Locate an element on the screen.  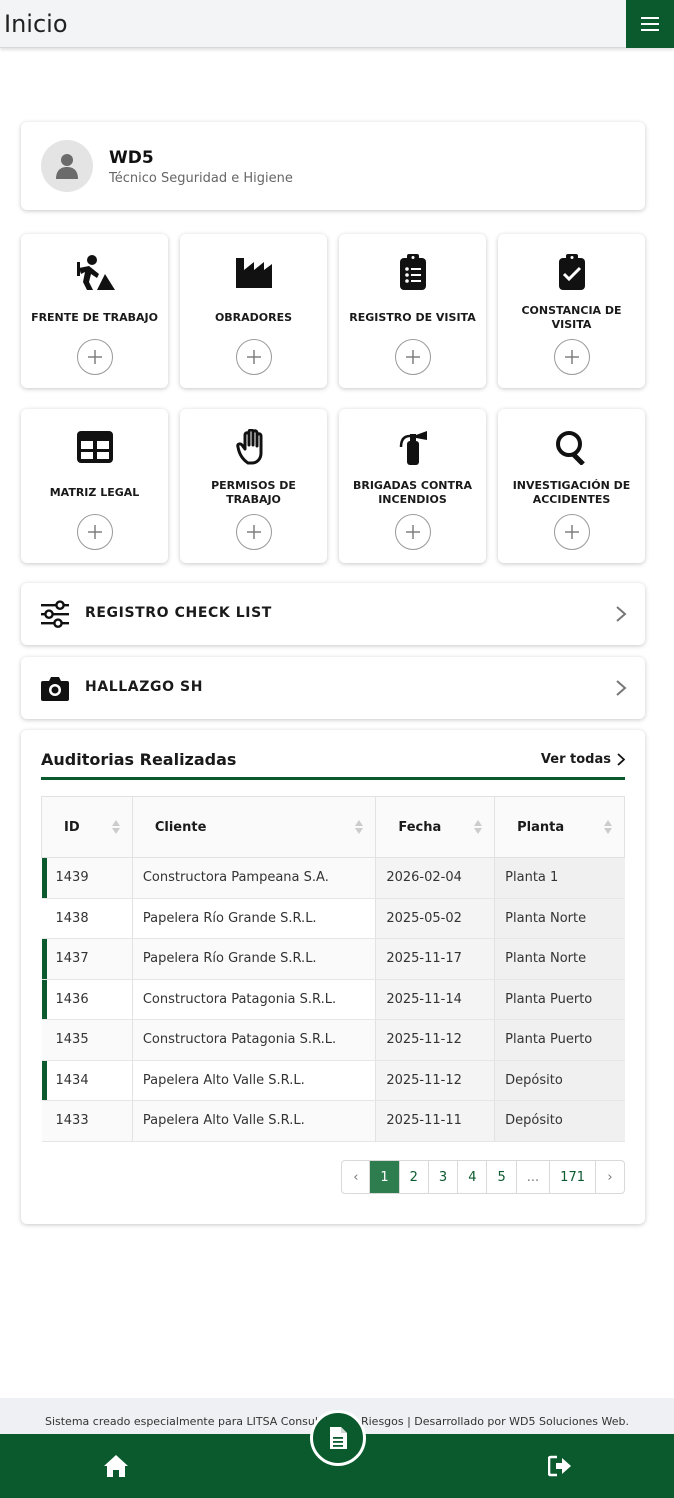
table-icon is located at coordinates (94, 447).